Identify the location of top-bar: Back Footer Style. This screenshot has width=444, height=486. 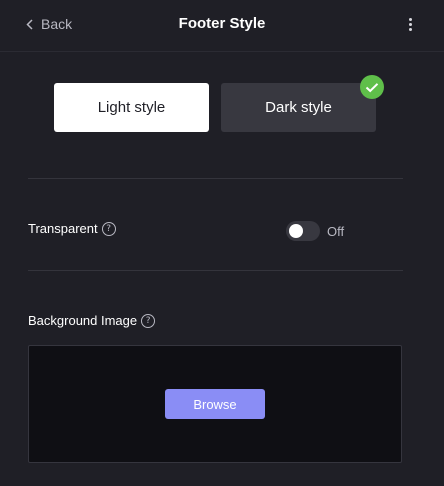
(222, 26).